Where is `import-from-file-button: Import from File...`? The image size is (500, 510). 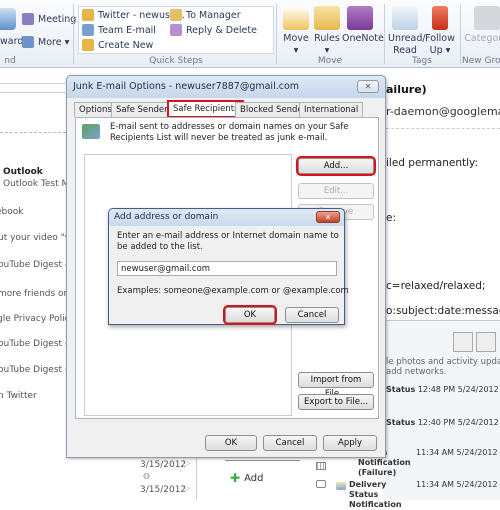 import-from-file-button: Import from File... is located at coordinates (336, 385).